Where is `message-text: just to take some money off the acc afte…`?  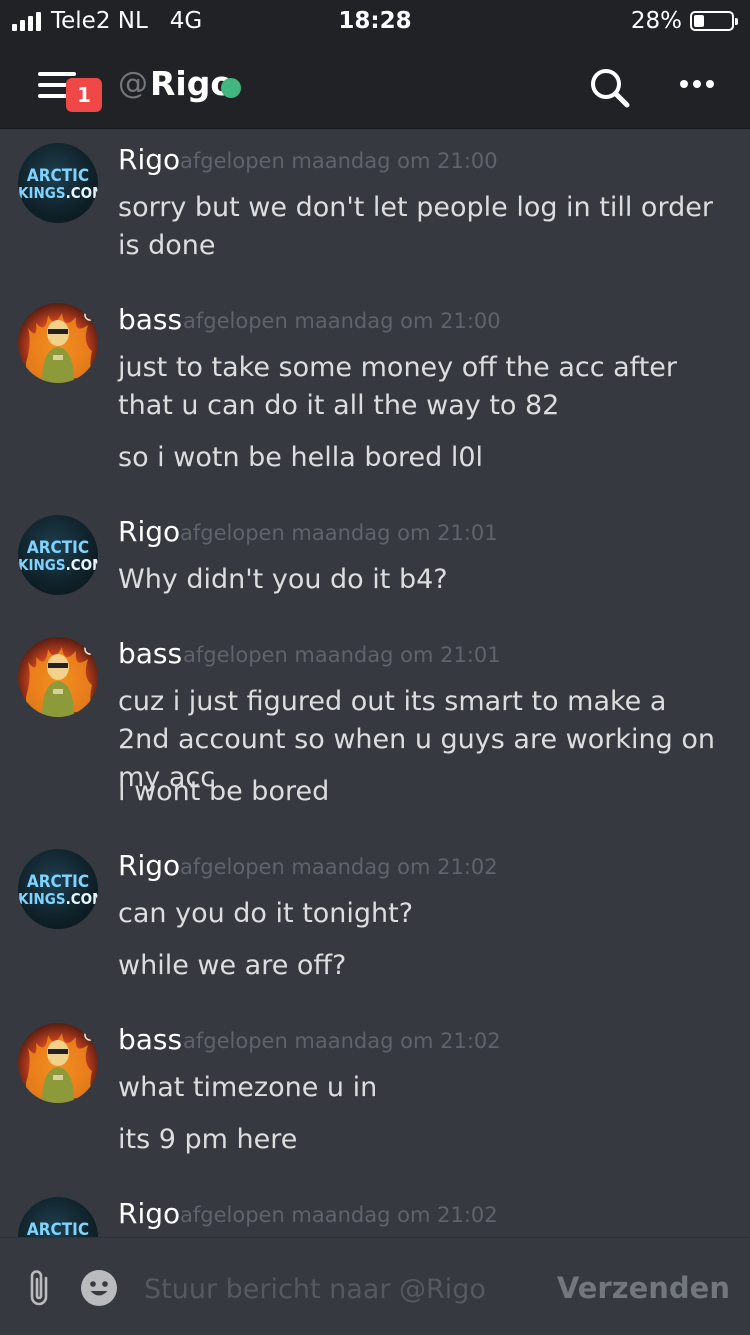 message-text: just to take some money off the acc afte… is located at coordinates (398, 386).